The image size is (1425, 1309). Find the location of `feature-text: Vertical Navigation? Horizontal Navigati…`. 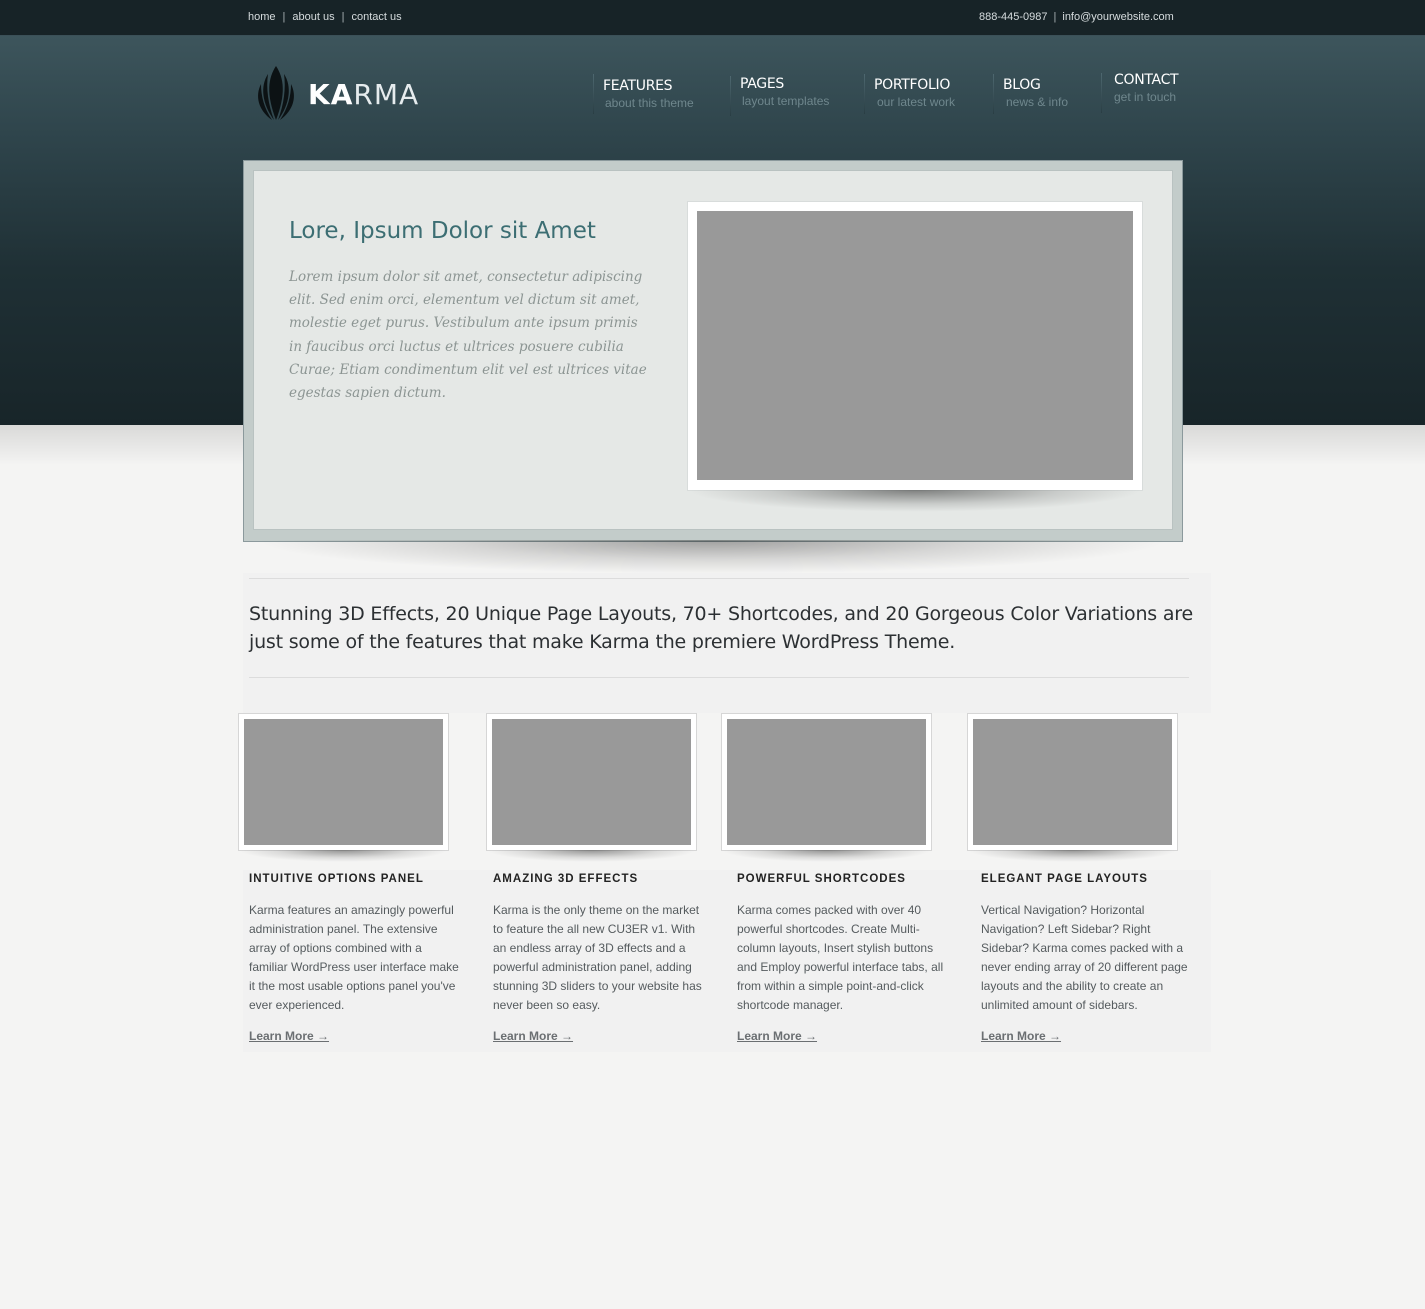

feature-text: Vertical Navigation? Horizontal Navigati… is located at coordinates (1084, 957).